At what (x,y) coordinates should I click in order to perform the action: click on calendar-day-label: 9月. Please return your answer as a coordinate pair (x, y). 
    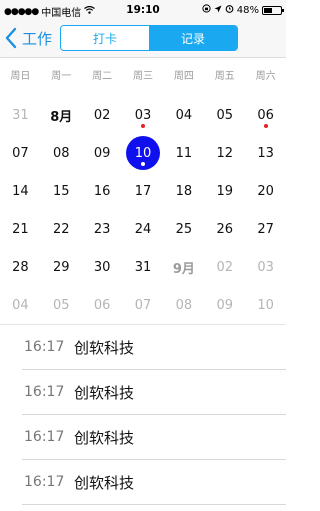
    Looking at the image, I should click on (183, 269).